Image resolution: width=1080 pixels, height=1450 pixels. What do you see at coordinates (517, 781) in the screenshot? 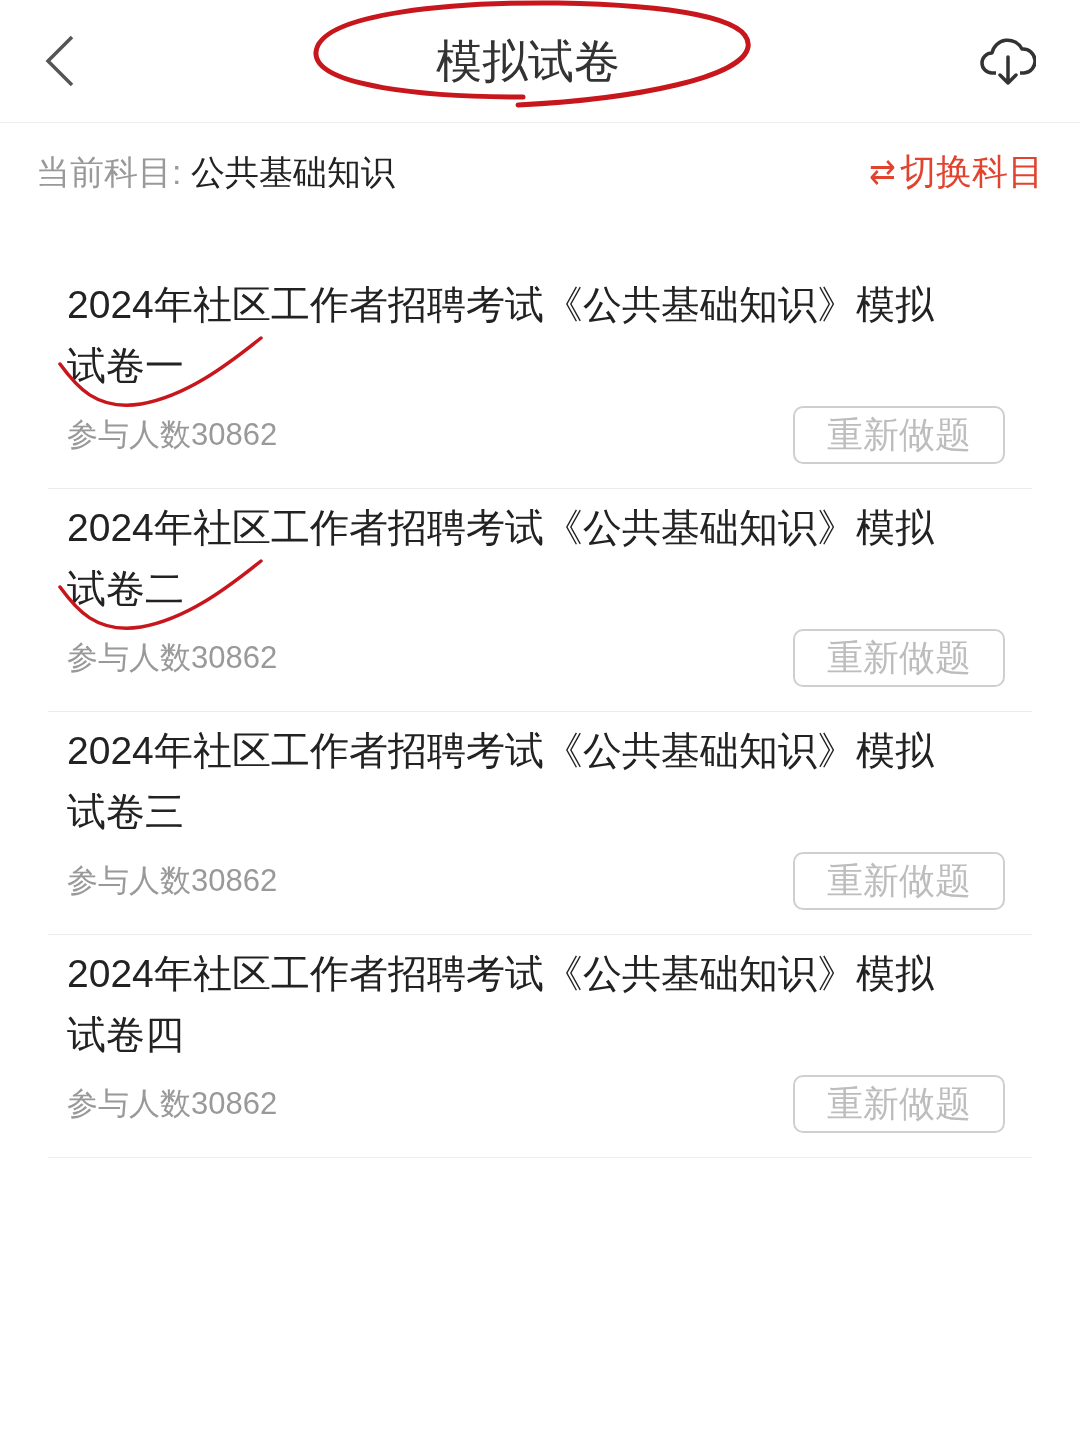
I see `paper-title: 2024年社区工作者招聘考试《公共基础知识》模拟试卷三` at bounding box center [517, 781].